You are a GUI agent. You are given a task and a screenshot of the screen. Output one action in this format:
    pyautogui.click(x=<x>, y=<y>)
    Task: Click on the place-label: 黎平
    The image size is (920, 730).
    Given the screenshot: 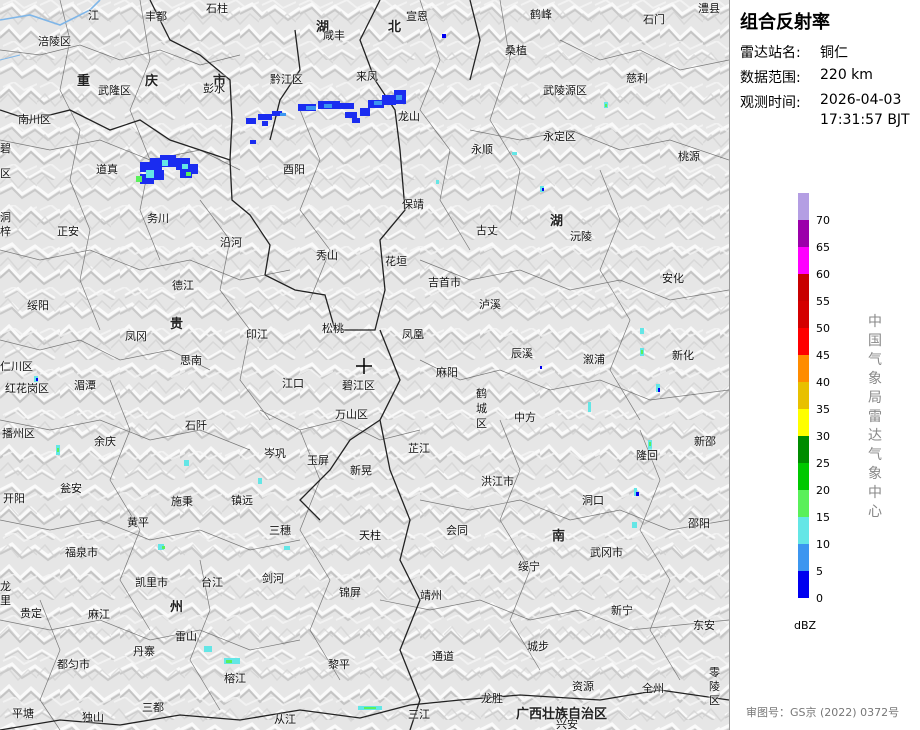 What is the action you would take?
    pyautogui.click(x=339, y=664)
    